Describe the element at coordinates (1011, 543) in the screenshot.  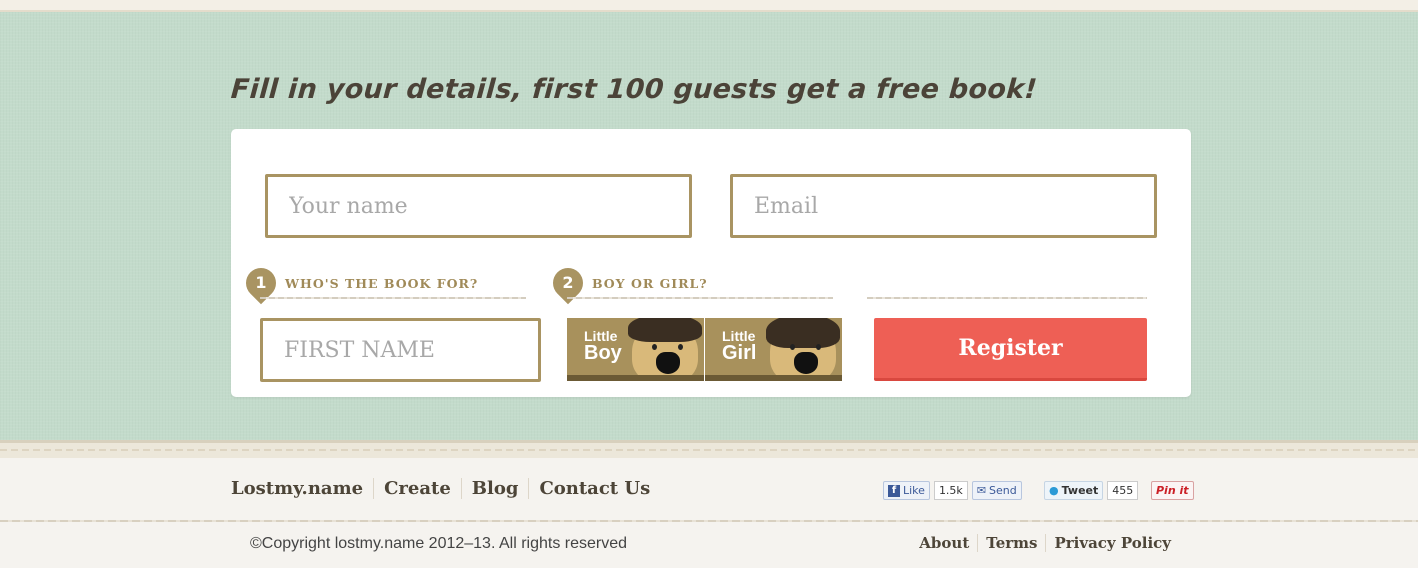
I see `footer-link-terms: Terms` at that location.